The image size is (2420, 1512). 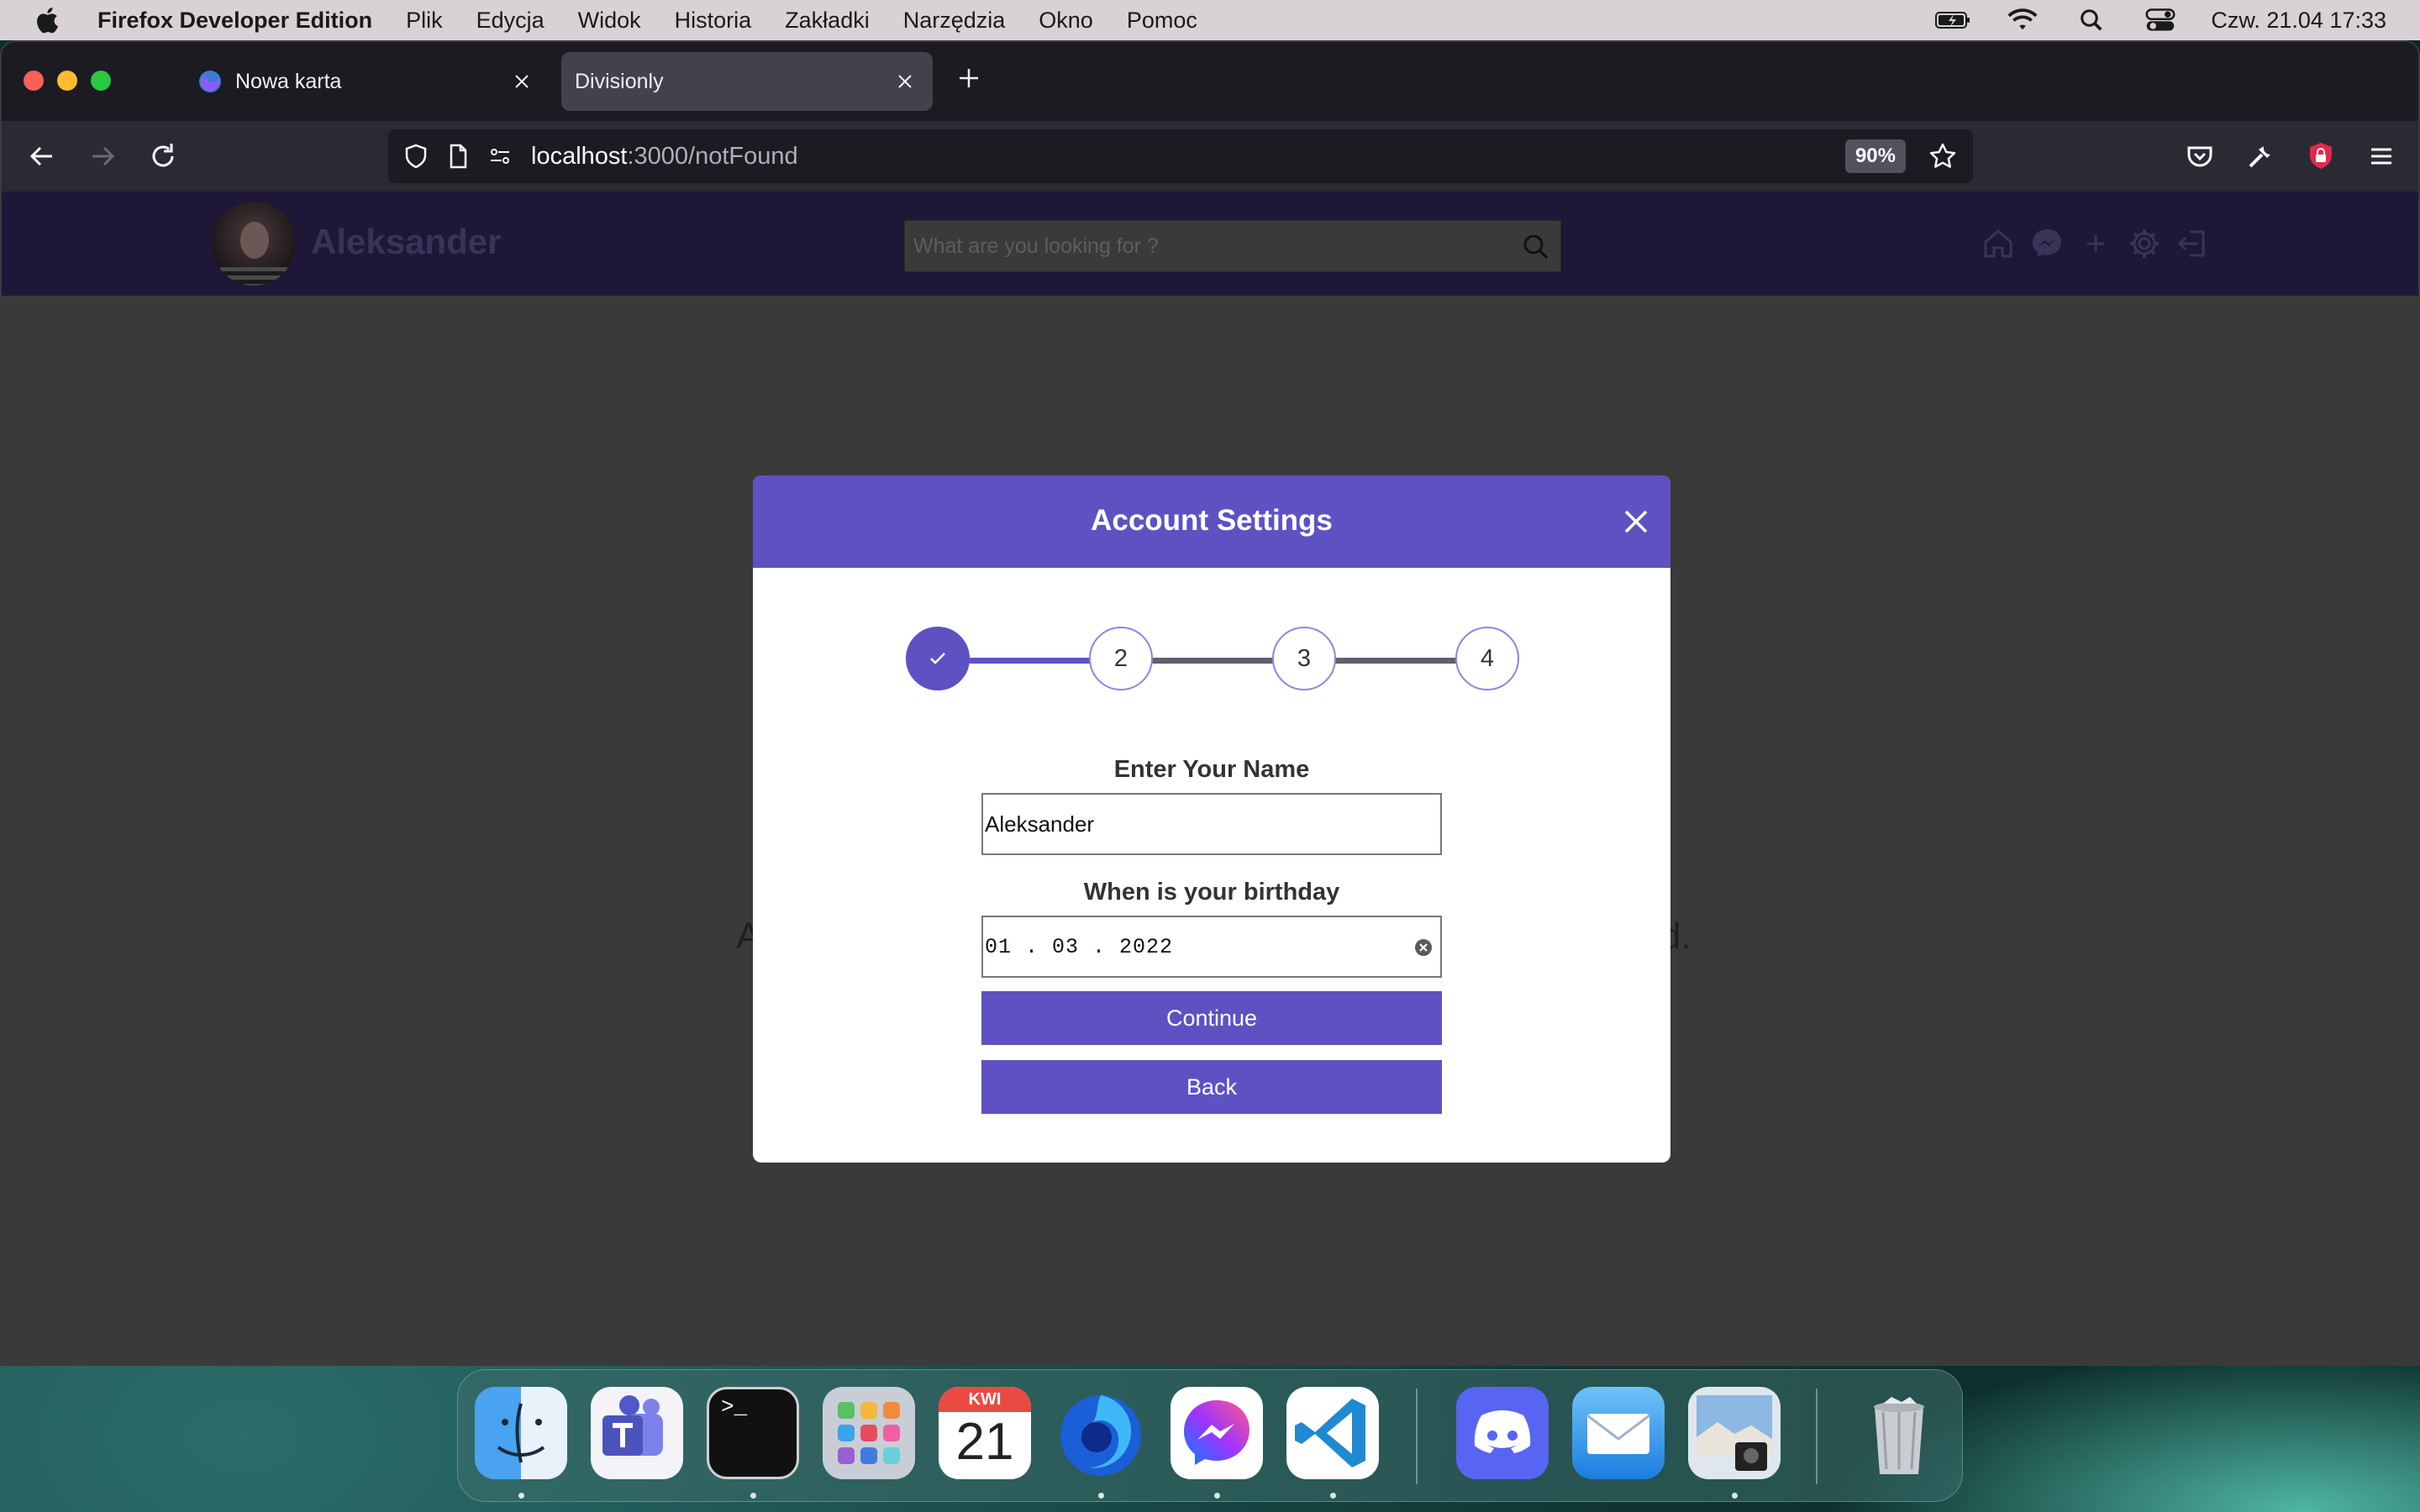 I want to click on search-input, so click(x=1207, y=246).